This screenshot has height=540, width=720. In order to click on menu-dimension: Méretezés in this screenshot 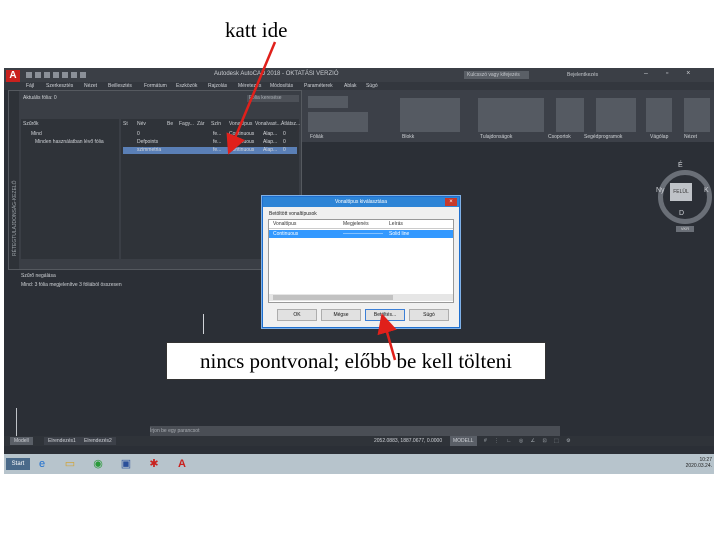, I will do `click(249, 86)`.